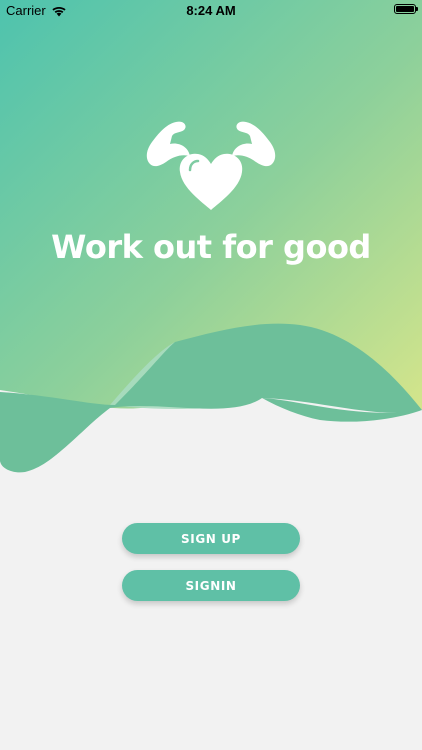 The height and width of the screenshot is (750, 422). Describe the element at coordinates (211, 247) in the screenshot. I see `tagline: Work out for good` at that location.